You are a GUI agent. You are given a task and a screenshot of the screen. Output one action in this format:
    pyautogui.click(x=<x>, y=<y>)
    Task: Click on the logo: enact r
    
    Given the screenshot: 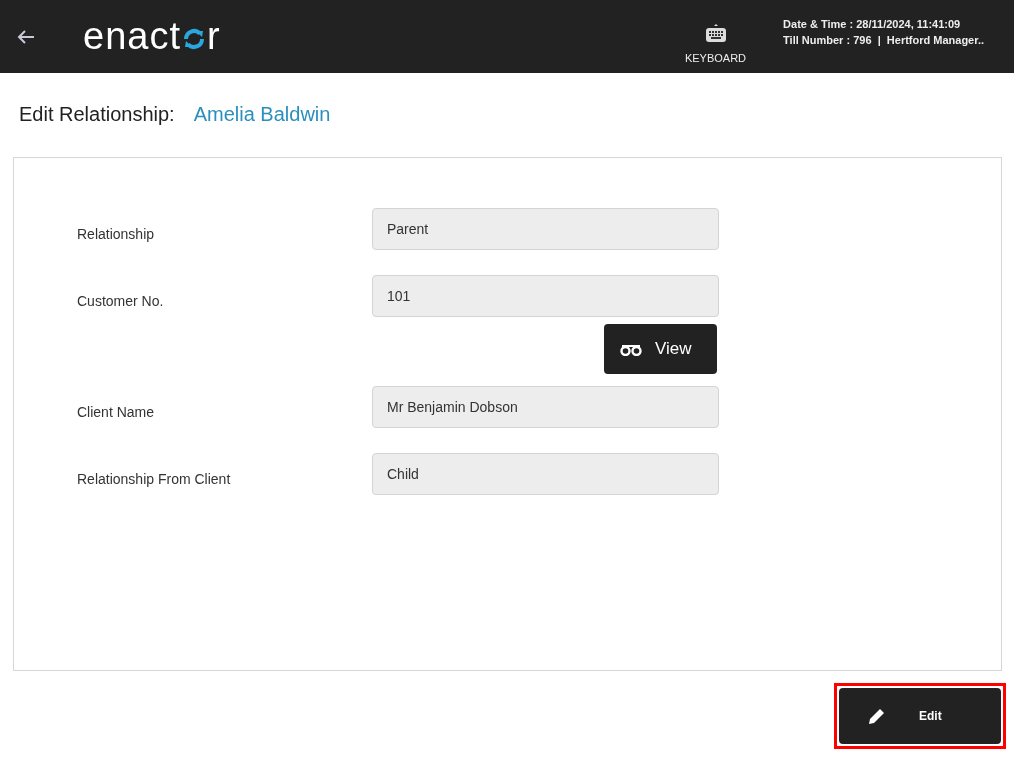 What is the action you would take?
    pyautogui.click(x=152, y=36)
    